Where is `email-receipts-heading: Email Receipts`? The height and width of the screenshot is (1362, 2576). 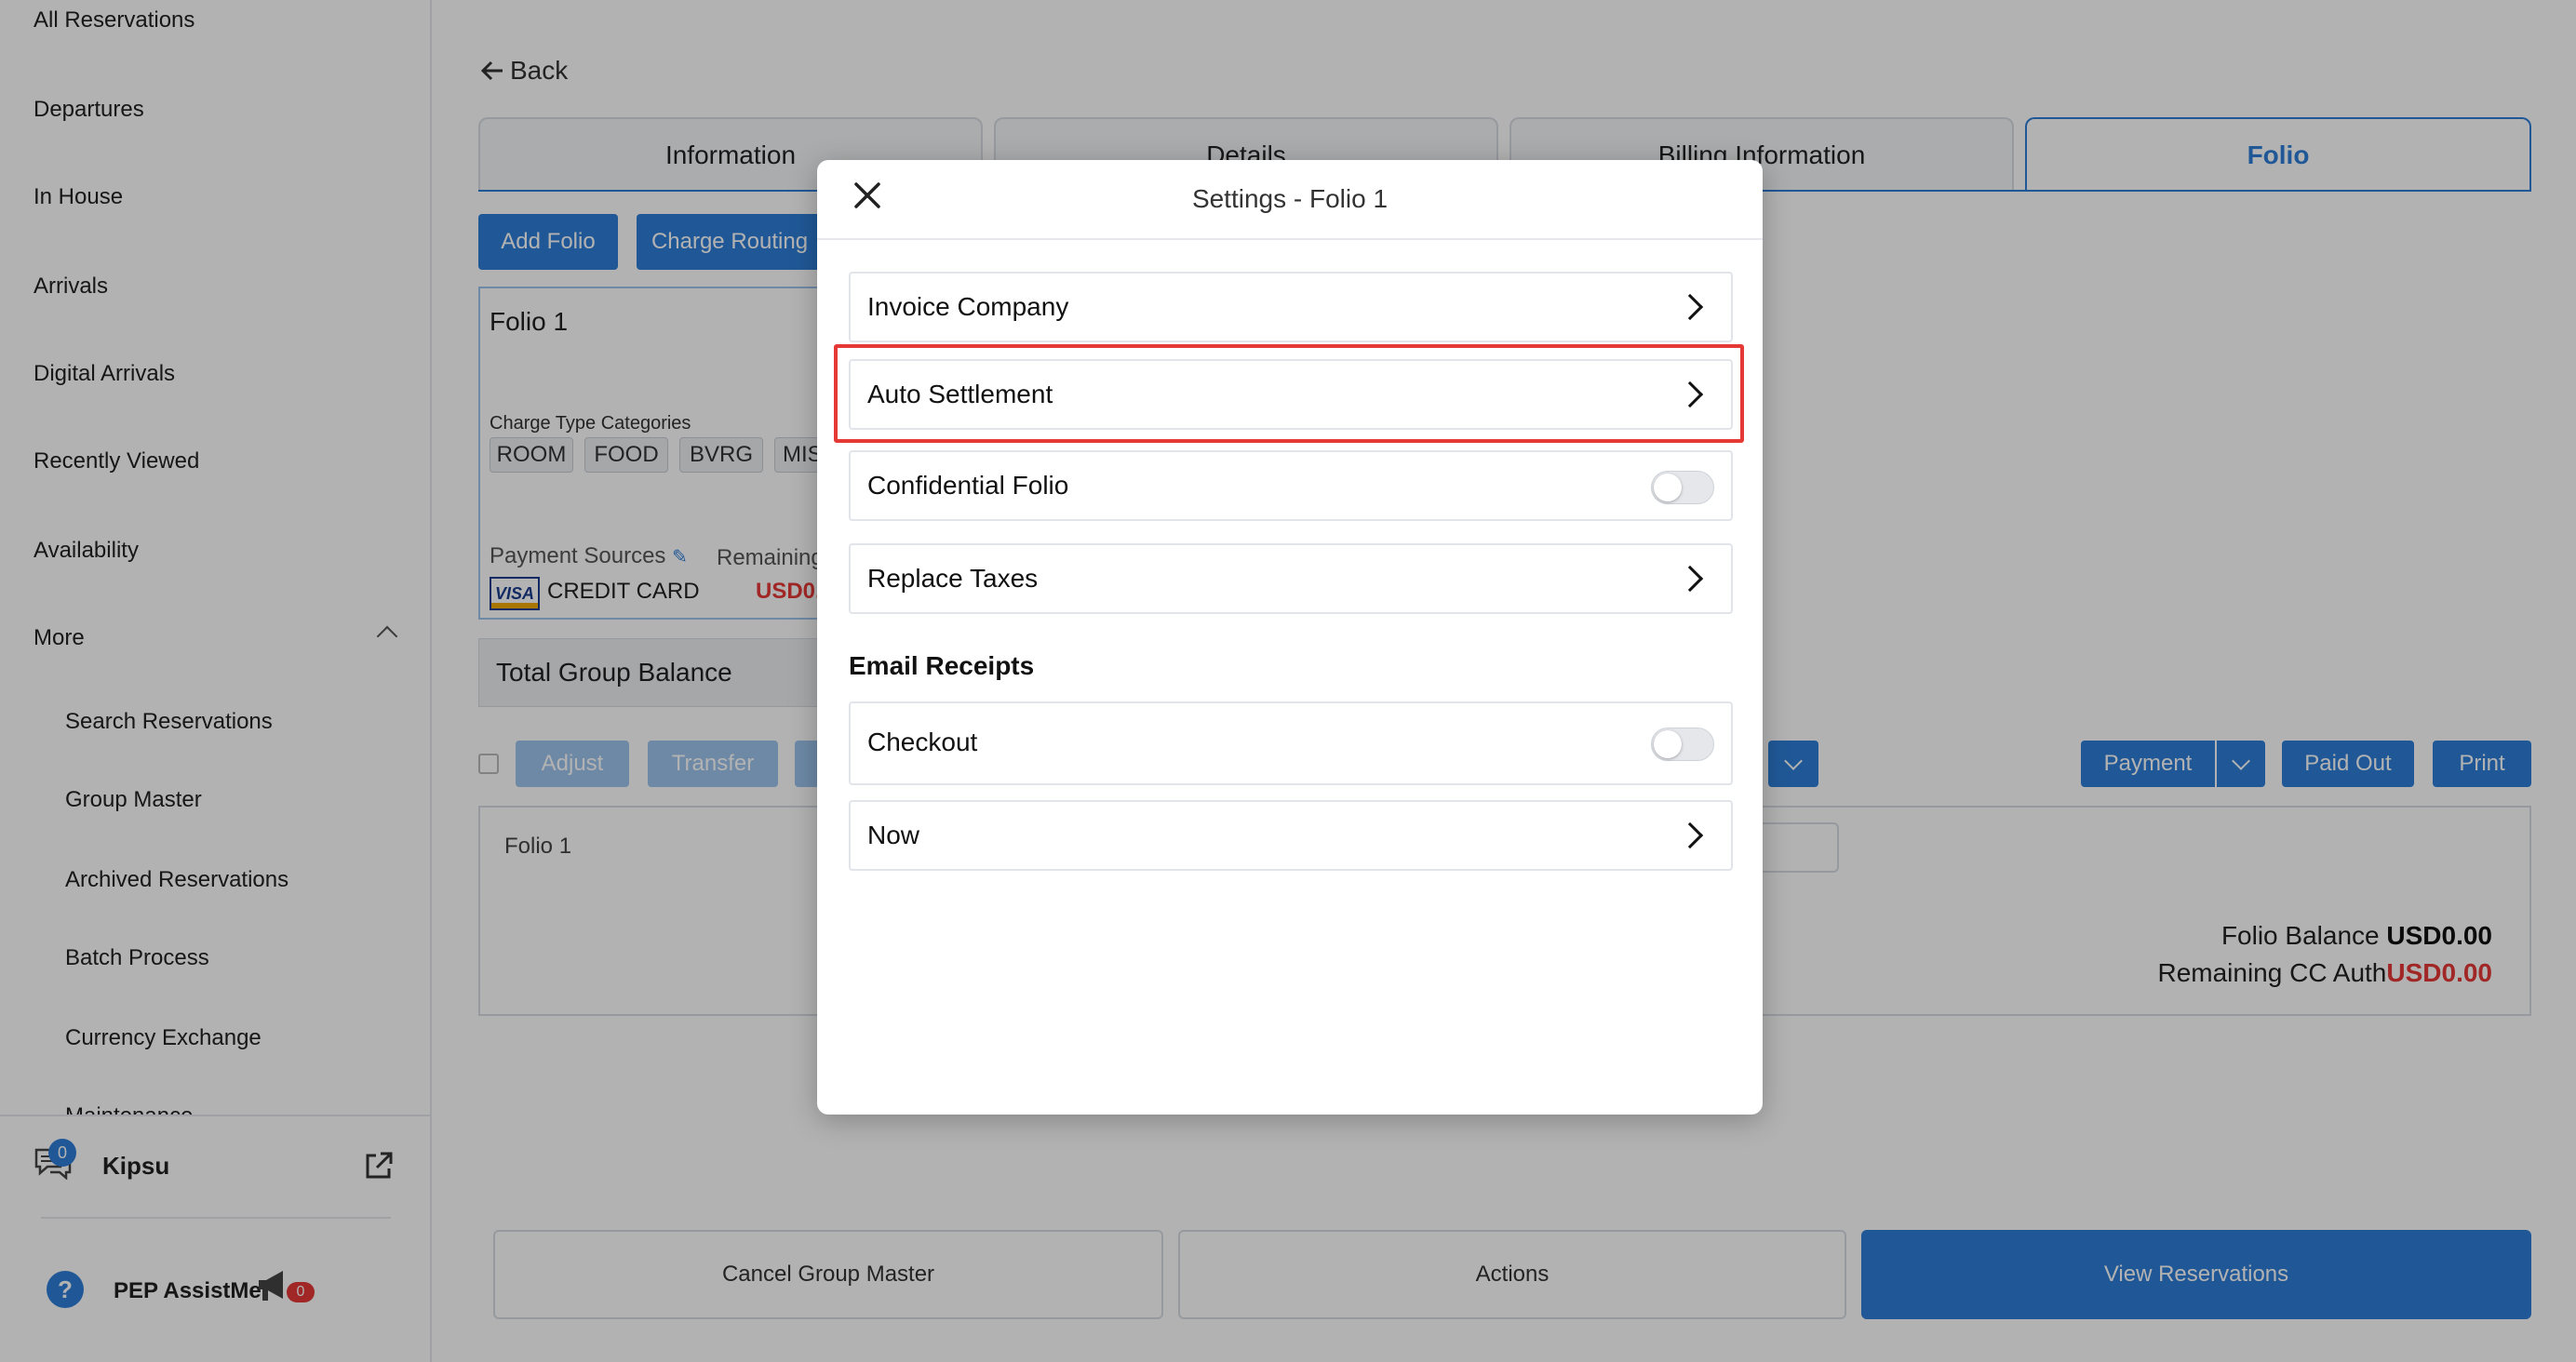
email-receipts-heading: Email Receipts is located at coordinates (942, 665).